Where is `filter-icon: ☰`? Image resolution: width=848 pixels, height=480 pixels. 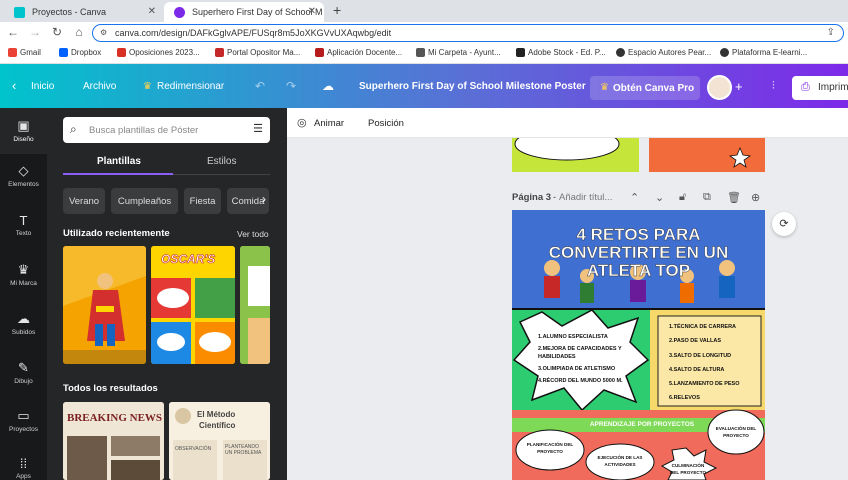
filter-icon: ☰ is located at coordinates (258, 128).